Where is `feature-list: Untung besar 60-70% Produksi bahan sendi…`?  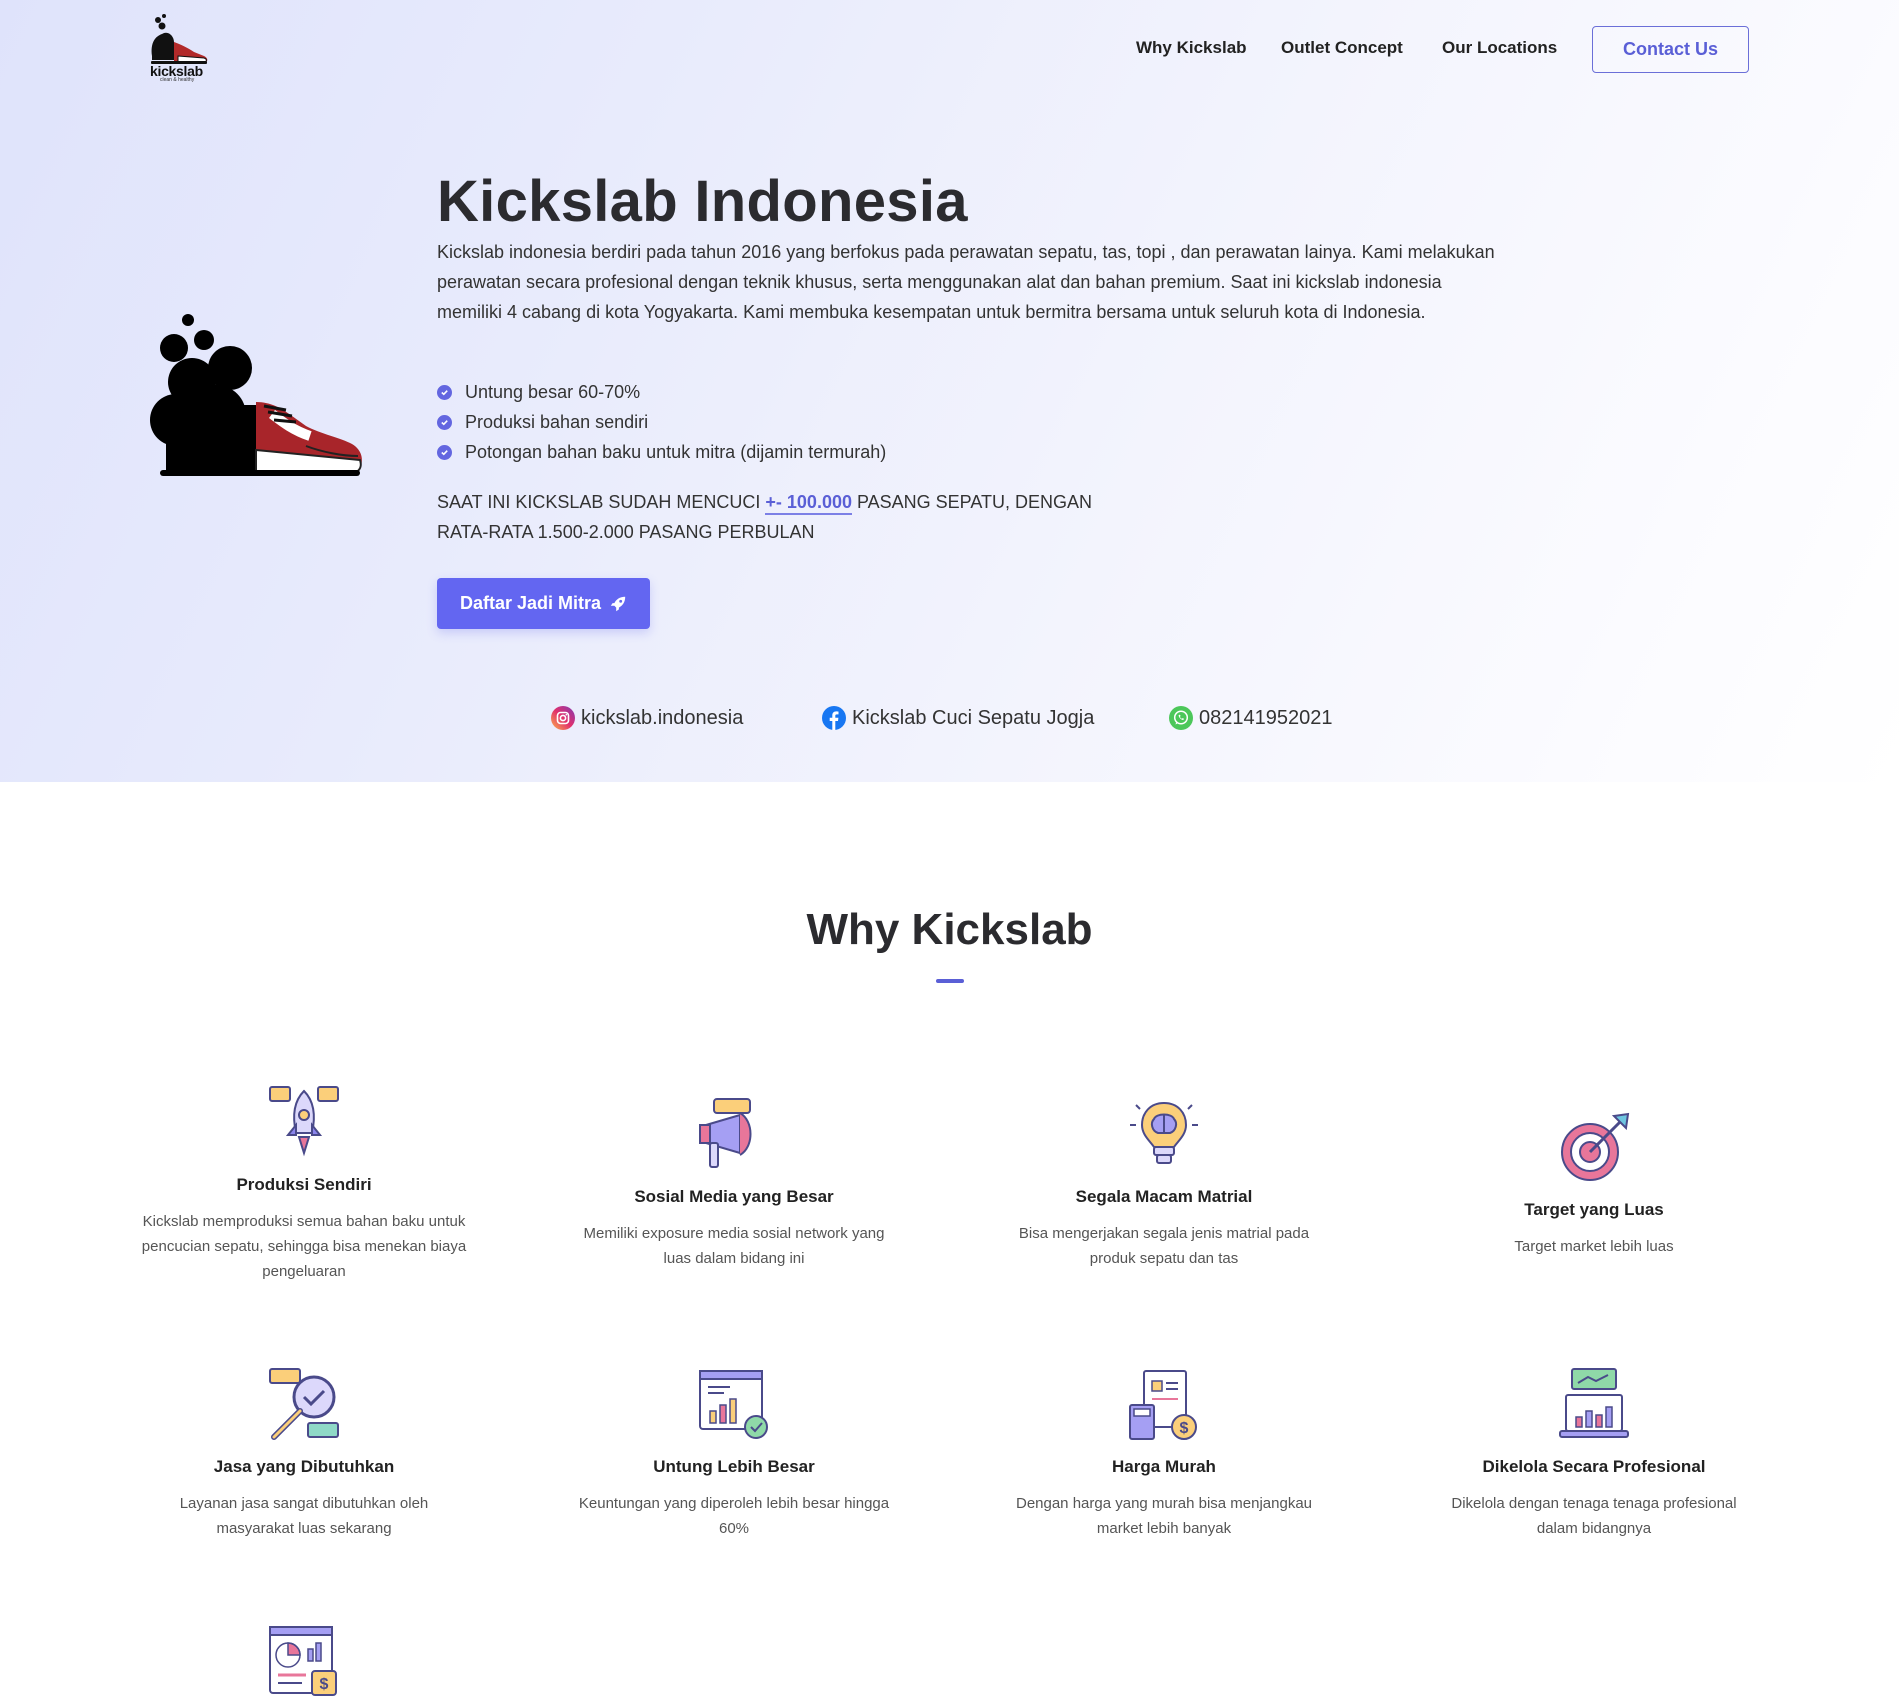 feature-list: Untung besar 60-70% Produksi bahan sendi… is located at coordinates (661, 422).